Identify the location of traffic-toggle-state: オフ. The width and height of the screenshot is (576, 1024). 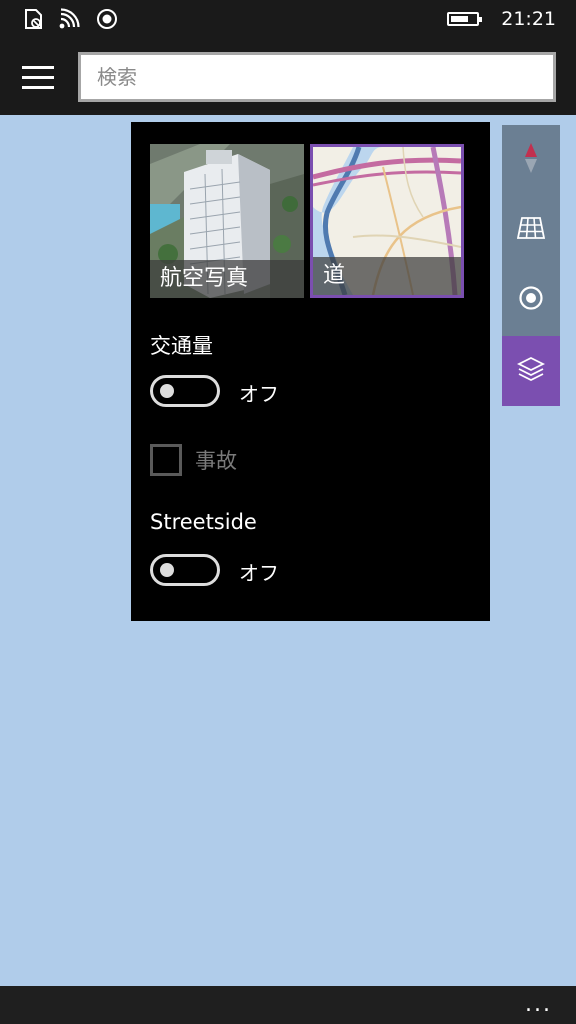
(259, 394).